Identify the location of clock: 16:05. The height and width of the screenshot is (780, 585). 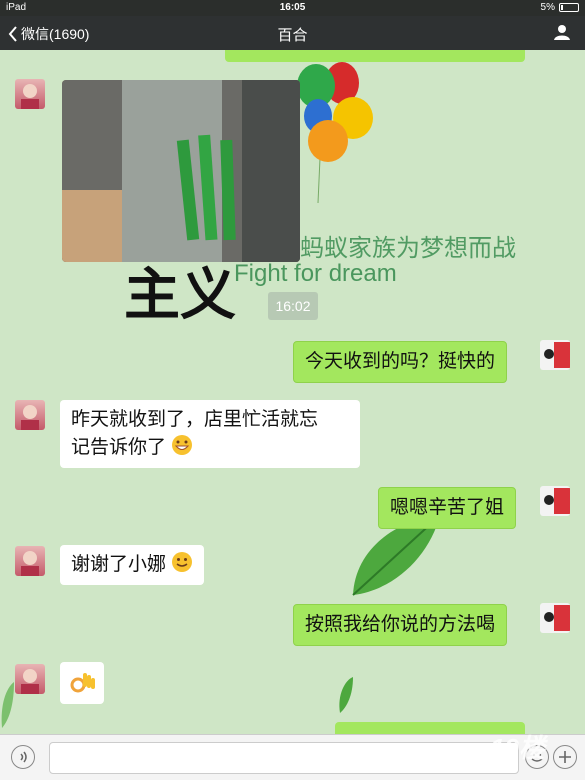
(292, 7).